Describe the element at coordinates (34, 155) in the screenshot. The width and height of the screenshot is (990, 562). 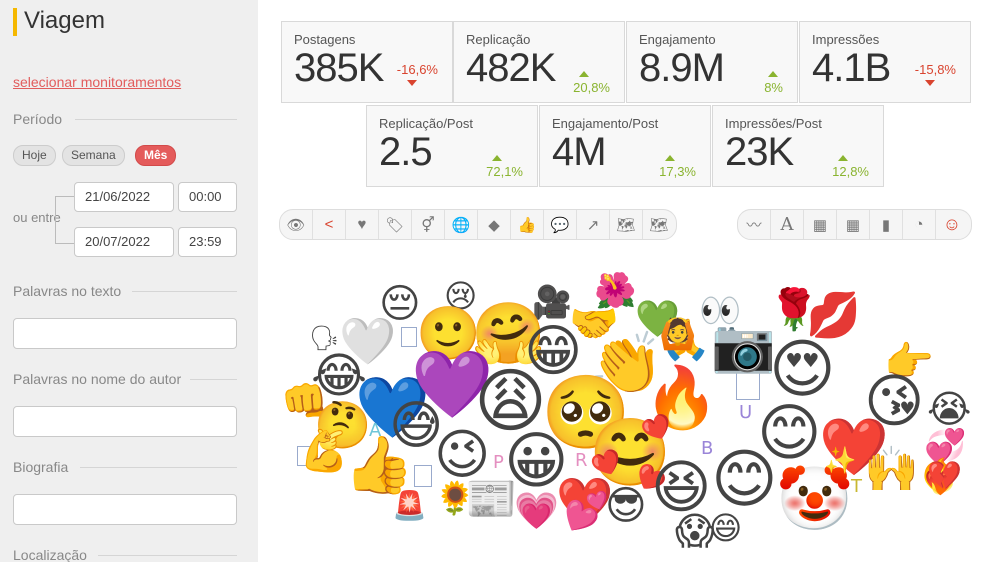
I see `period-today: Hoje` at that location.